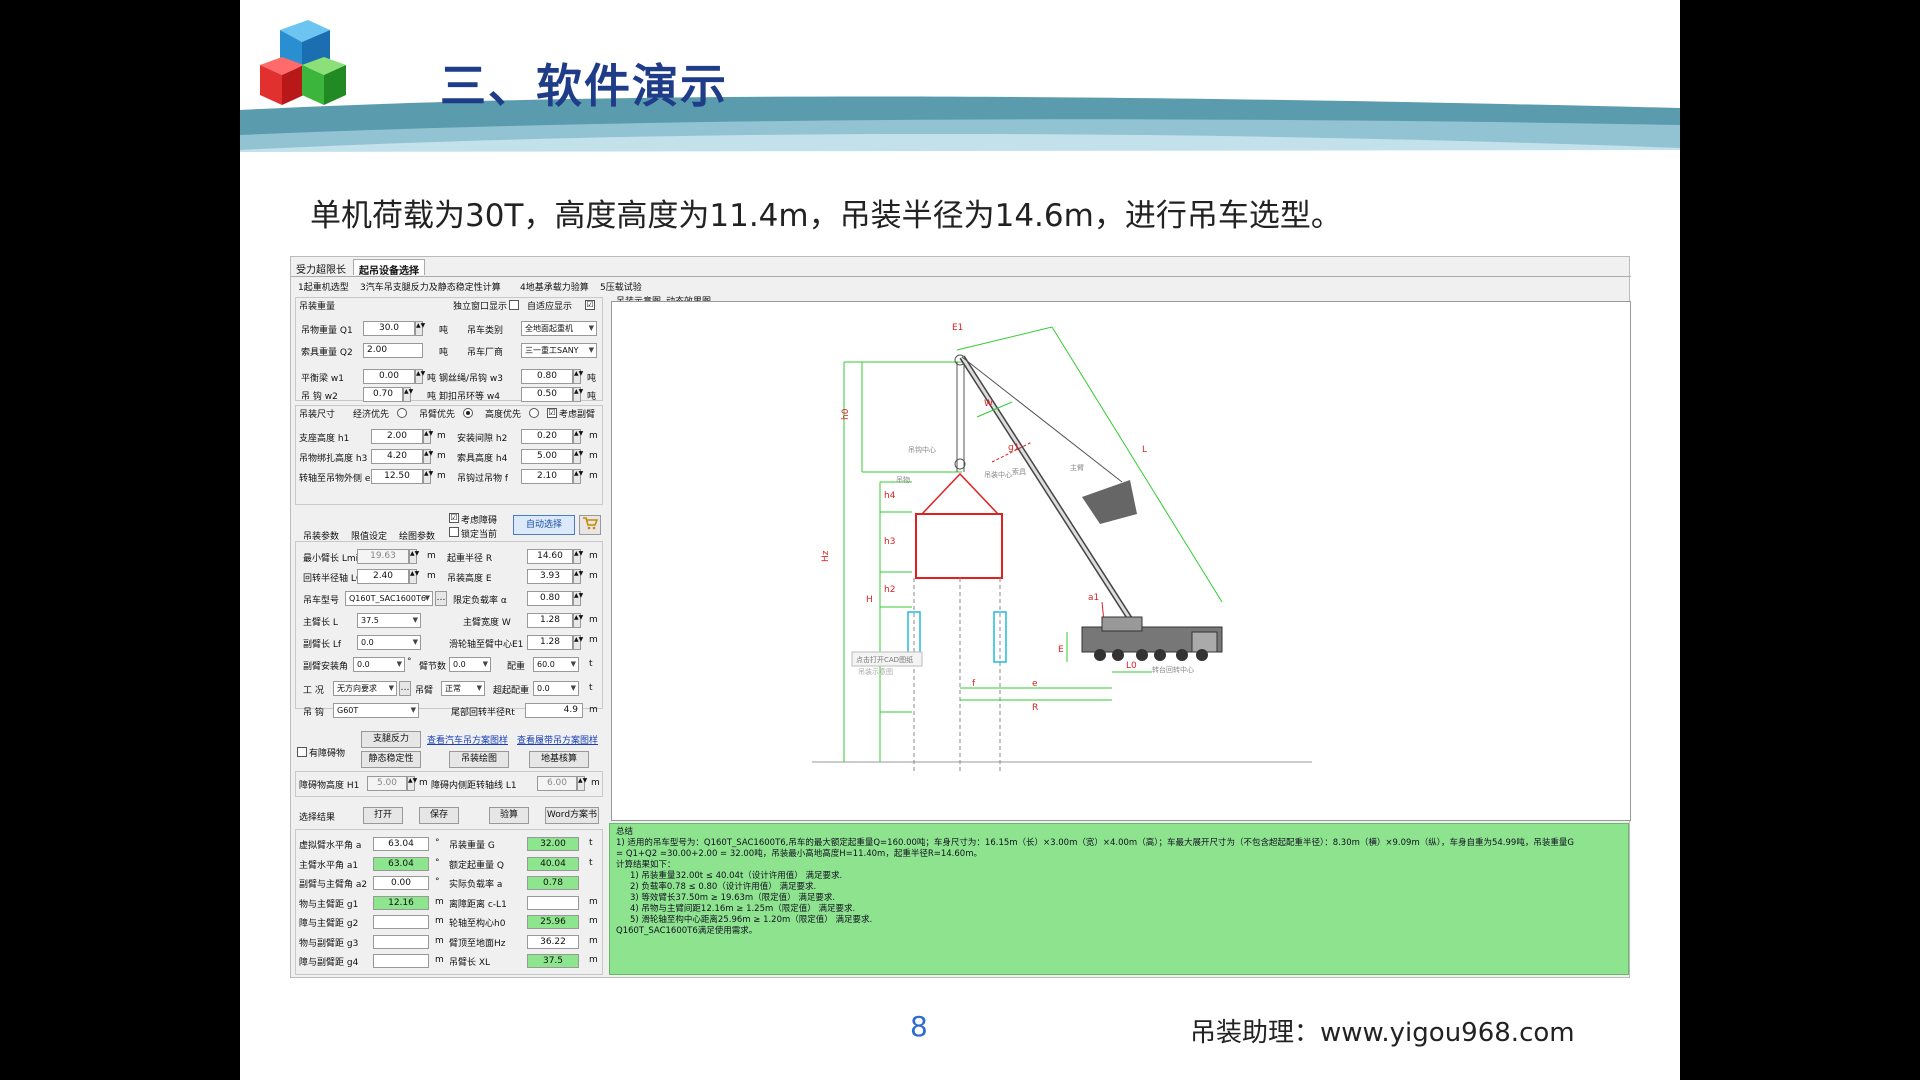  What do you see at coordinates (547, 394) in the screenshot?
I see `w4-input: 0.50` at bounding box center [547, 394].